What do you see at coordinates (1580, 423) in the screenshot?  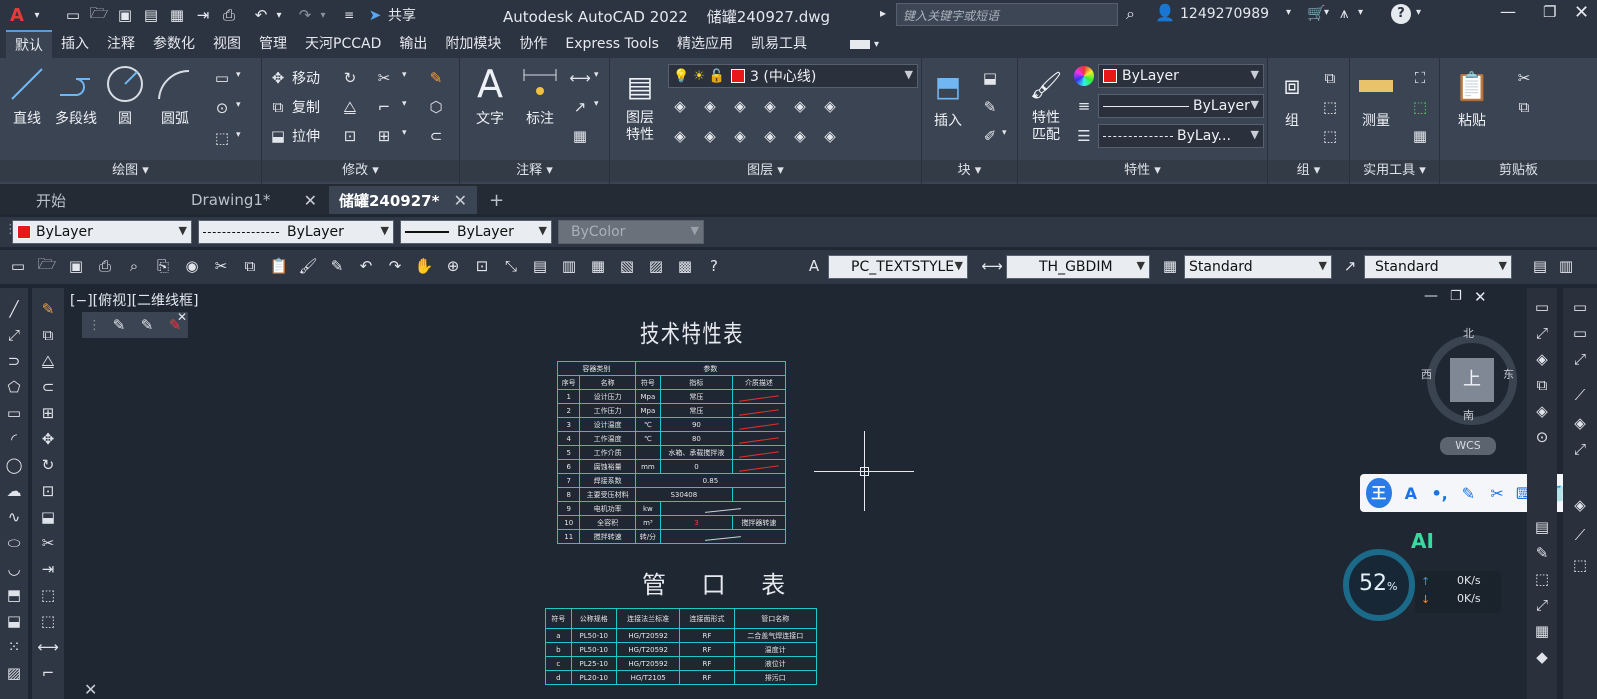 I see `rt2-tool-5-icon: ◈` at bounding box center [1580, 423].